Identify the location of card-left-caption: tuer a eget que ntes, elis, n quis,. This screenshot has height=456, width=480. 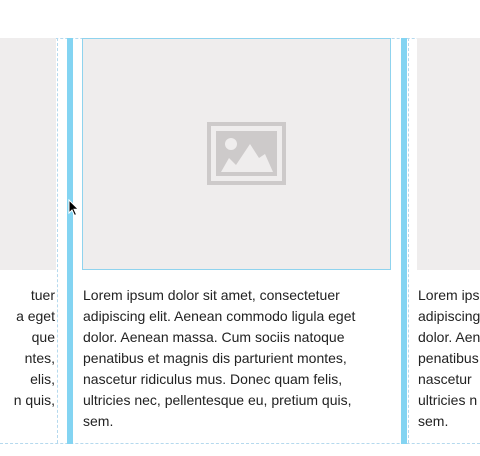
(34, 348).